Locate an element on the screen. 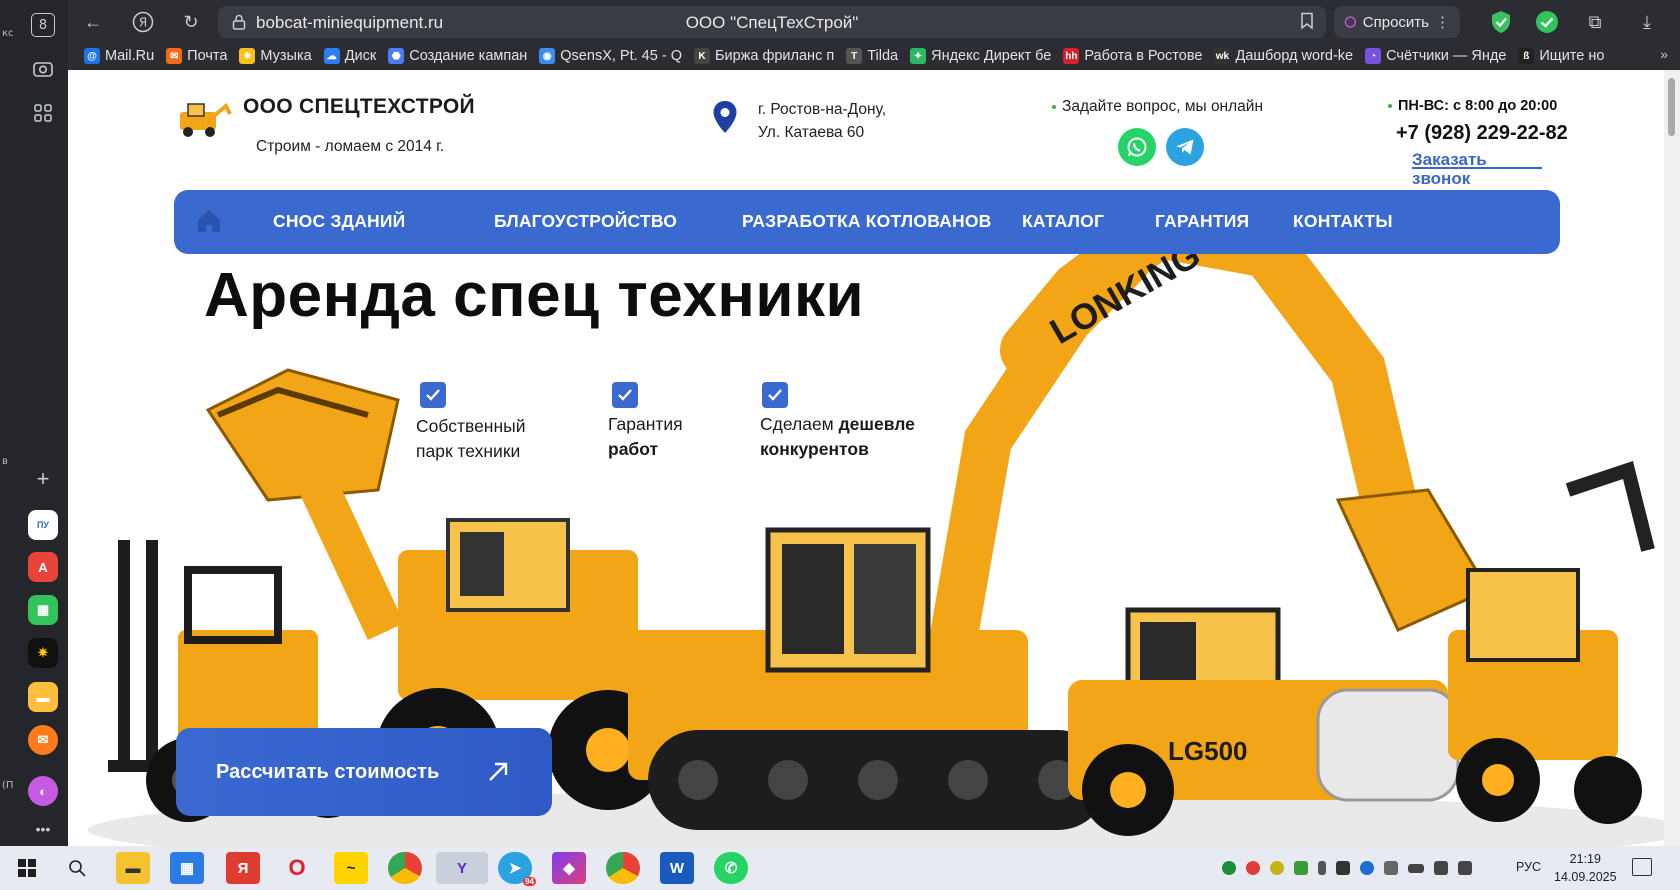 The width and height of the screenshot is (1680, 890). downloads-icon: ⤓ is located at coordinates (1647, 22).